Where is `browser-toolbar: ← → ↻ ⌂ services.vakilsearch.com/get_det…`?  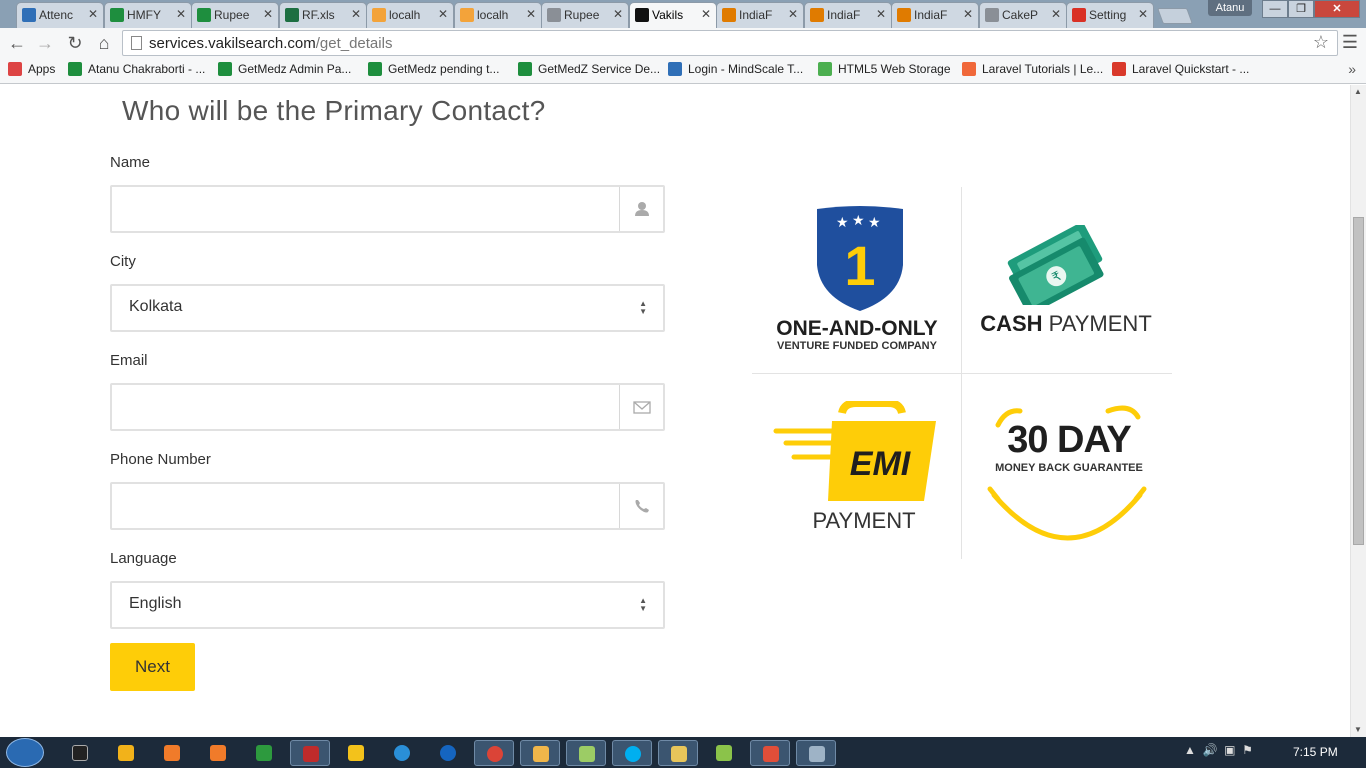
browser-toolbar: ← → ↻ ⌂ services.vakilsearch.com/get_det… is located at coordinates (683, 43).